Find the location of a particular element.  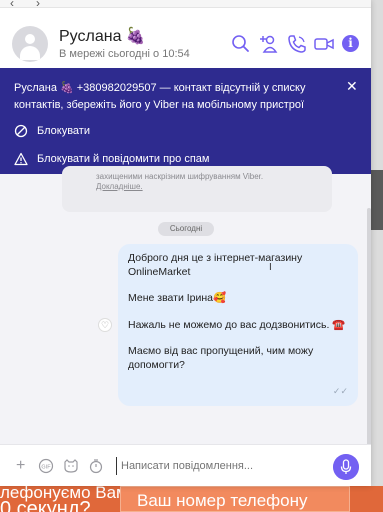

window-top-strip: ‹ › is located at coordinates (185, 5).